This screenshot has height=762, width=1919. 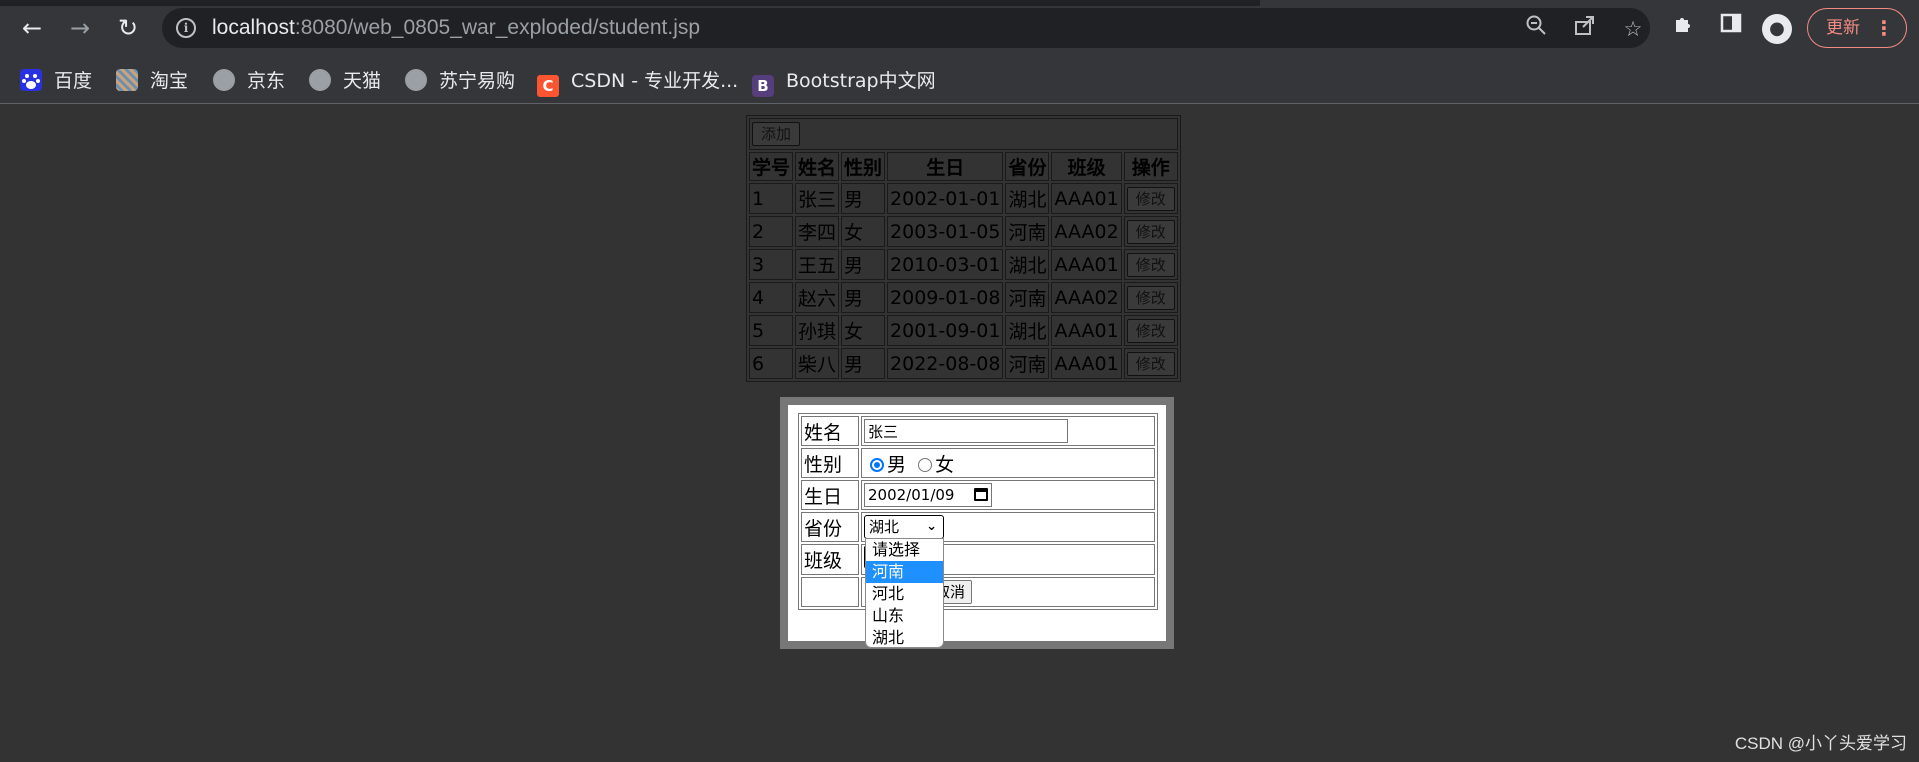 I want to click on cell-id: 5, so click(x=771, y=330).